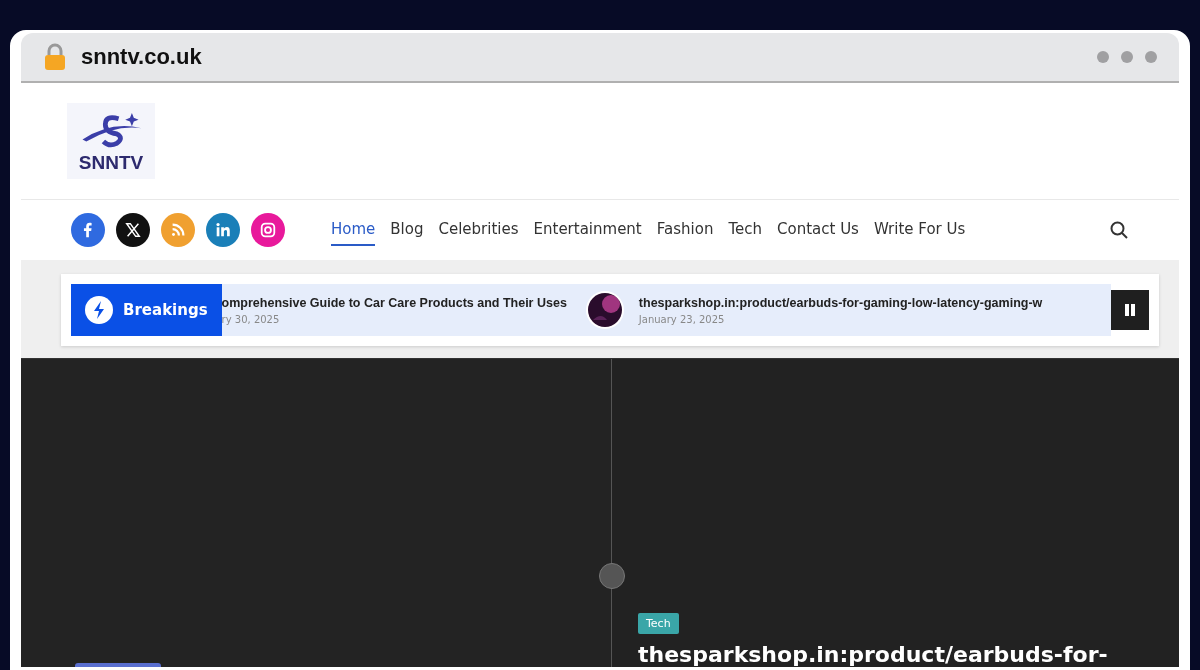 Image resolution: width=1200 pixels, height=670 pixels. Describe the element at coordinates (407, 230) in the screenshot. I see `nav-link: Blog` at that location.